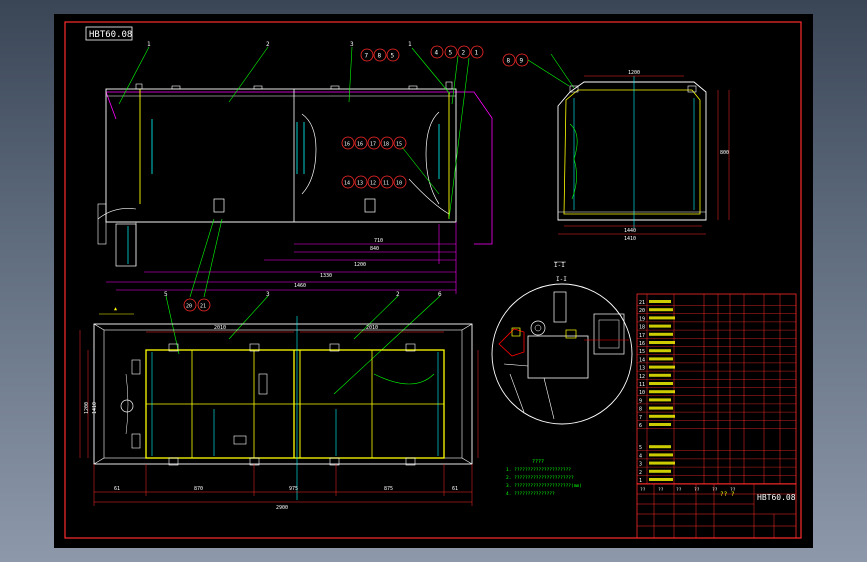 This screenshot has height=562, width=867. What do you see at coordinates (293, 489) in the screenshot?
I see `dim-plan-bottom-2: 975` at bounding box center [293, 489].